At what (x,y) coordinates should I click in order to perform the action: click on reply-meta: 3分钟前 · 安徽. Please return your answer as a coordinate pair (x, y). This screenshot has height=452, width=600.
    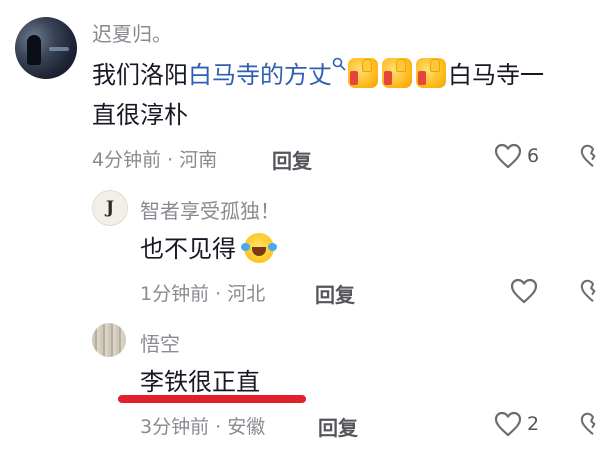
    Looking at the image, I should click on (202, 425).